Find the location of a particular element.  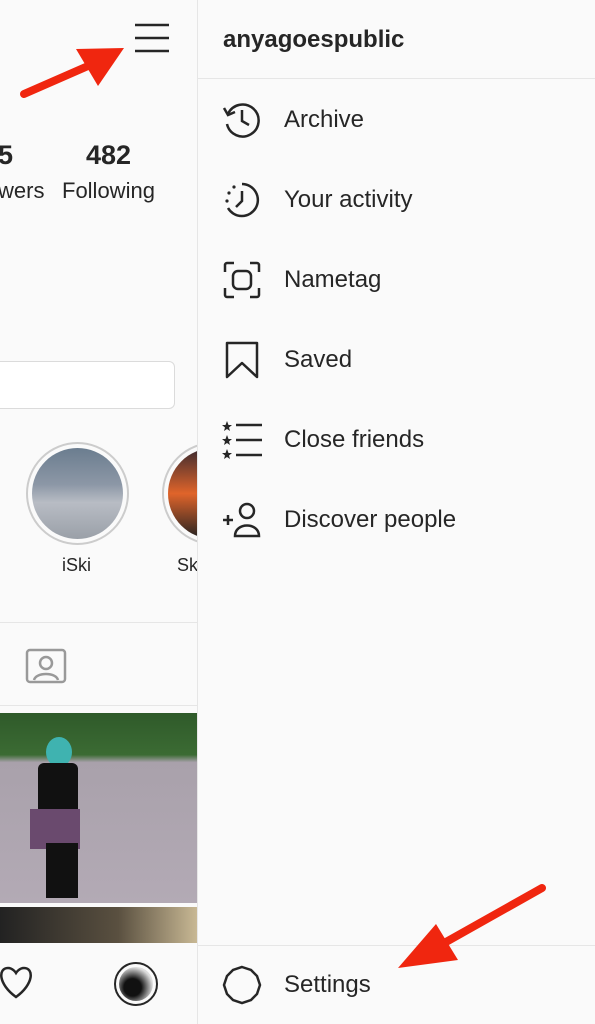

highlight-iski is located at coordinates (77, 493).